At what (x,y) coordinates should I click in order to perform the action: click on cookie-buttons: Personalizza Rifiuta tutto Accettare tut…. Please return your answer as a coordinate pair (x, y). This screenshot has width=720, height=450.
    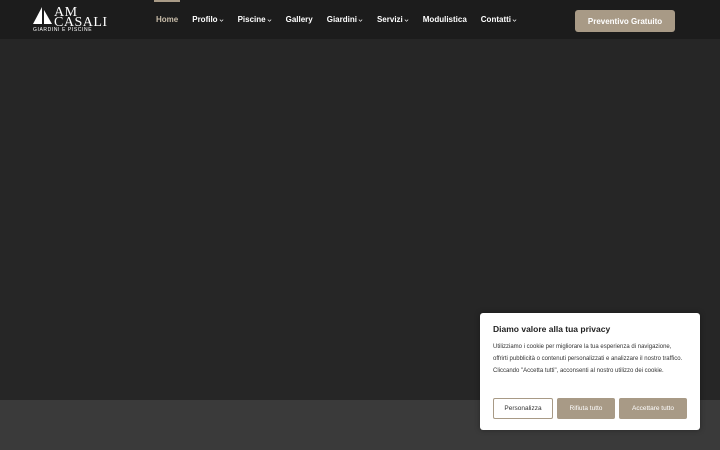
    Looking at the image, I should click on (590, 408).